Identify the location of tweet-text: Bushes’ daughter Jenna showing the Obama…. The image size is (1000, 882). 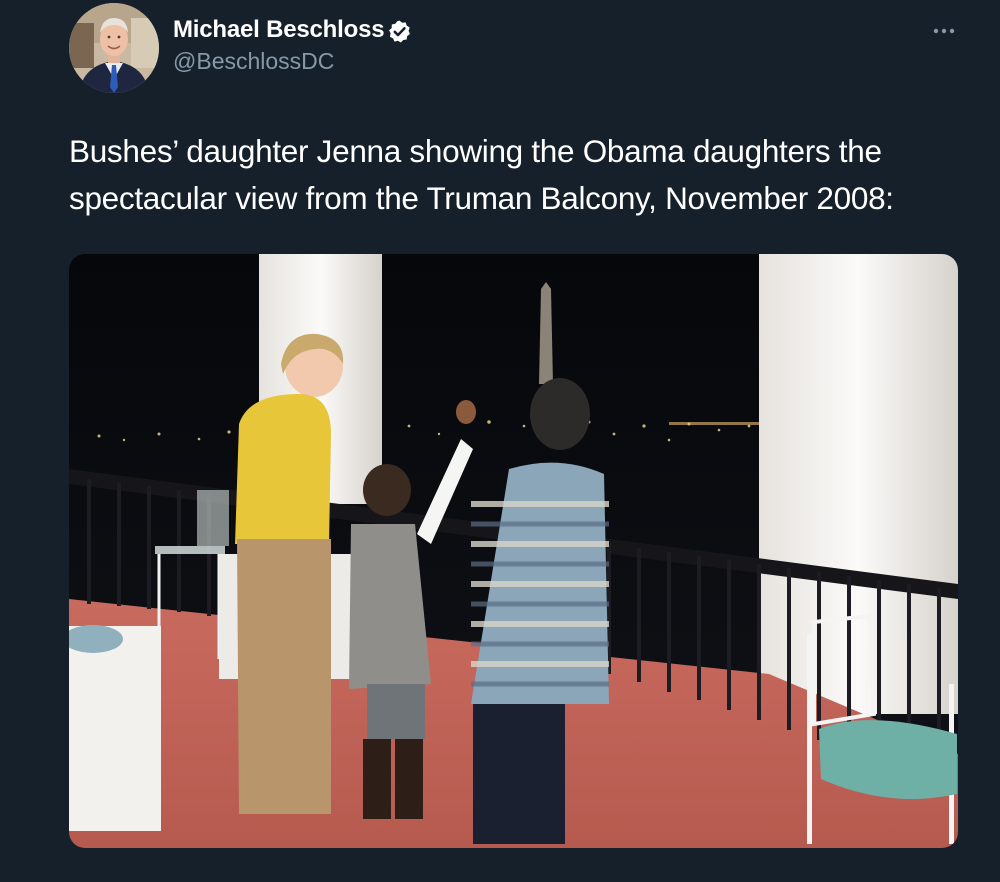
(481, 174).